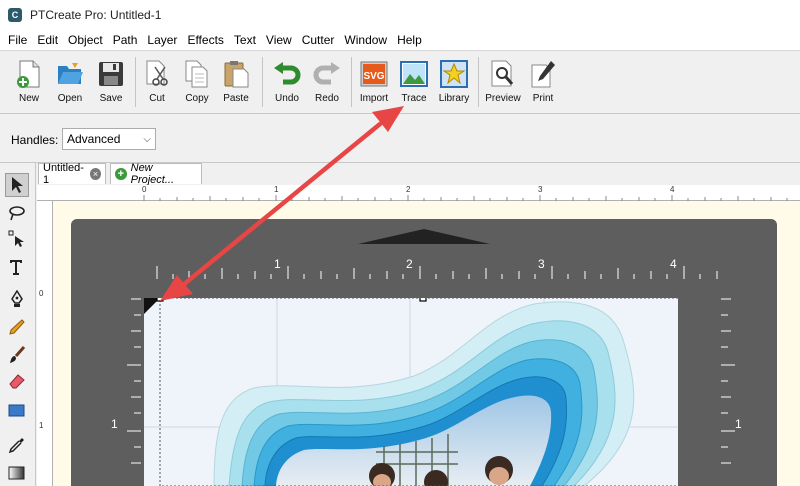 Image resolution: width=800 pixels, height=486 pixels. Describe the element at coordinates (541, 264) in the screenshot. I see `mat-label: 3` at that location.